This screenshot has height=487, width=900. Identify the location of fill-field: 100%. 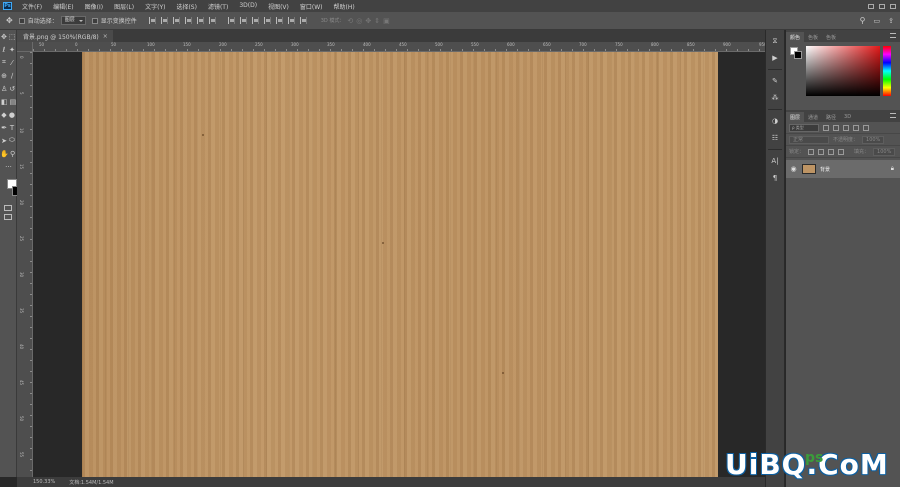
(884, 151).